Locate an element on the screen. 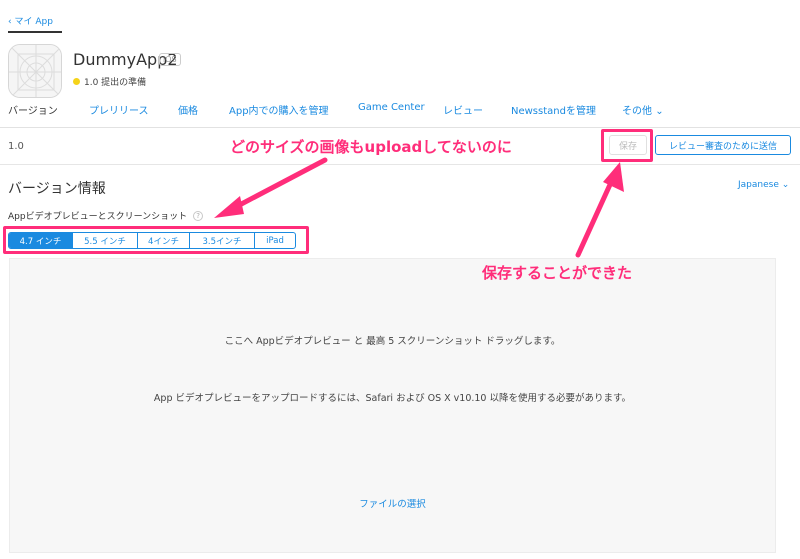 This screenshot has height=559, width=800. version-number: 1.0 is located at coordinates (16, 146).